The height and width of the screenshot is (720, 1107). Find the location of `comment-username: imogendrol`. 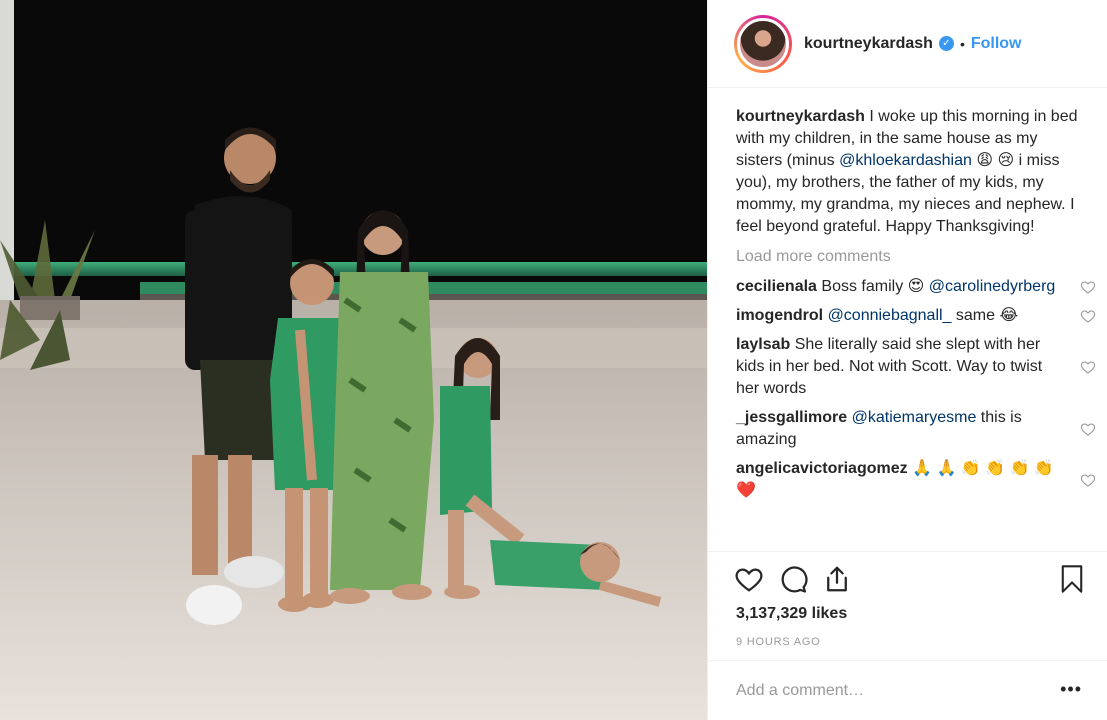

comment-username: imogendrol is located at coordinates (779, 315).